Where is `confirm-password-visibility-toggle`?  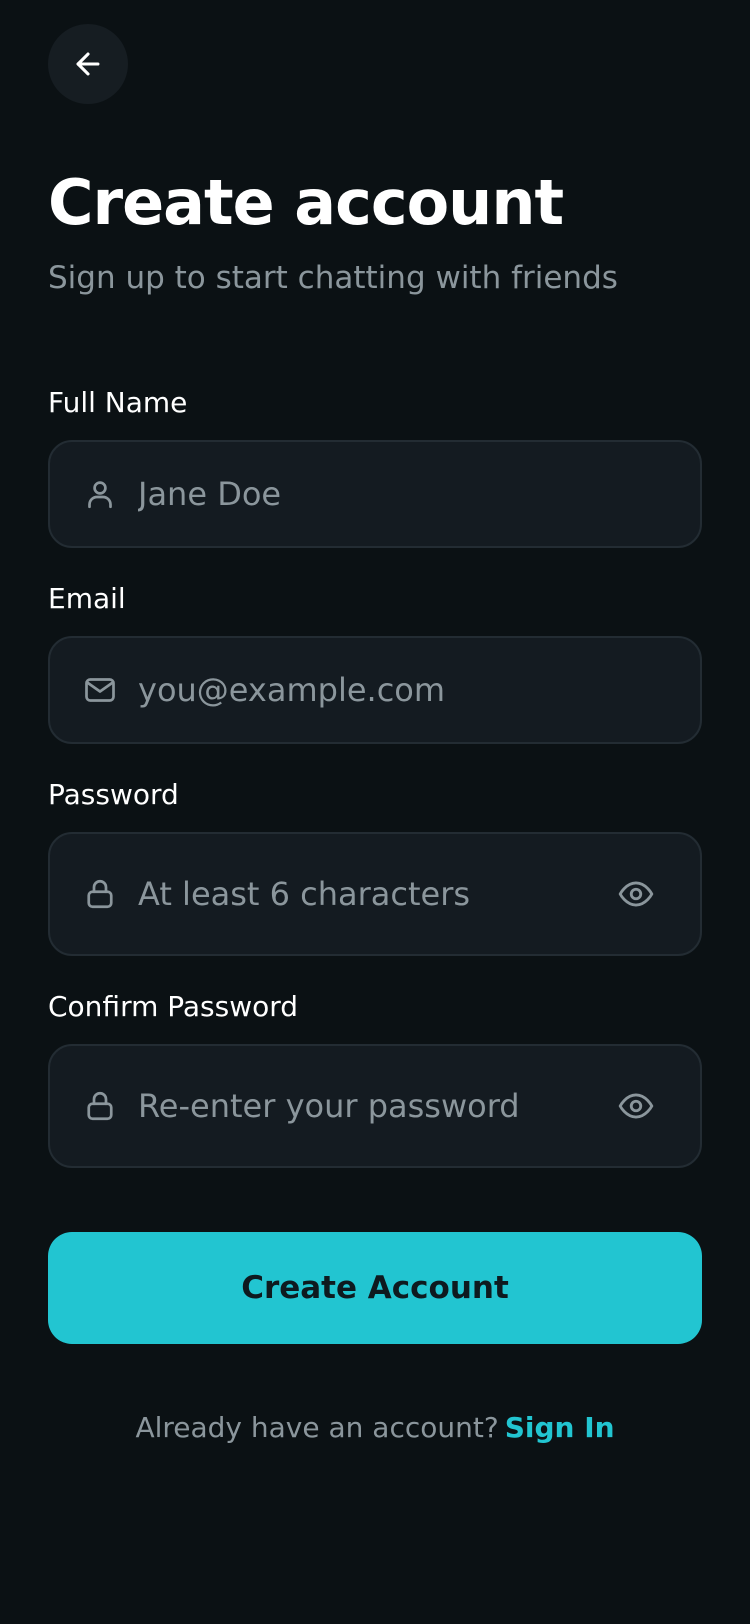
confirm-password-visibility-toggle is located at coordinates (636, 1106).